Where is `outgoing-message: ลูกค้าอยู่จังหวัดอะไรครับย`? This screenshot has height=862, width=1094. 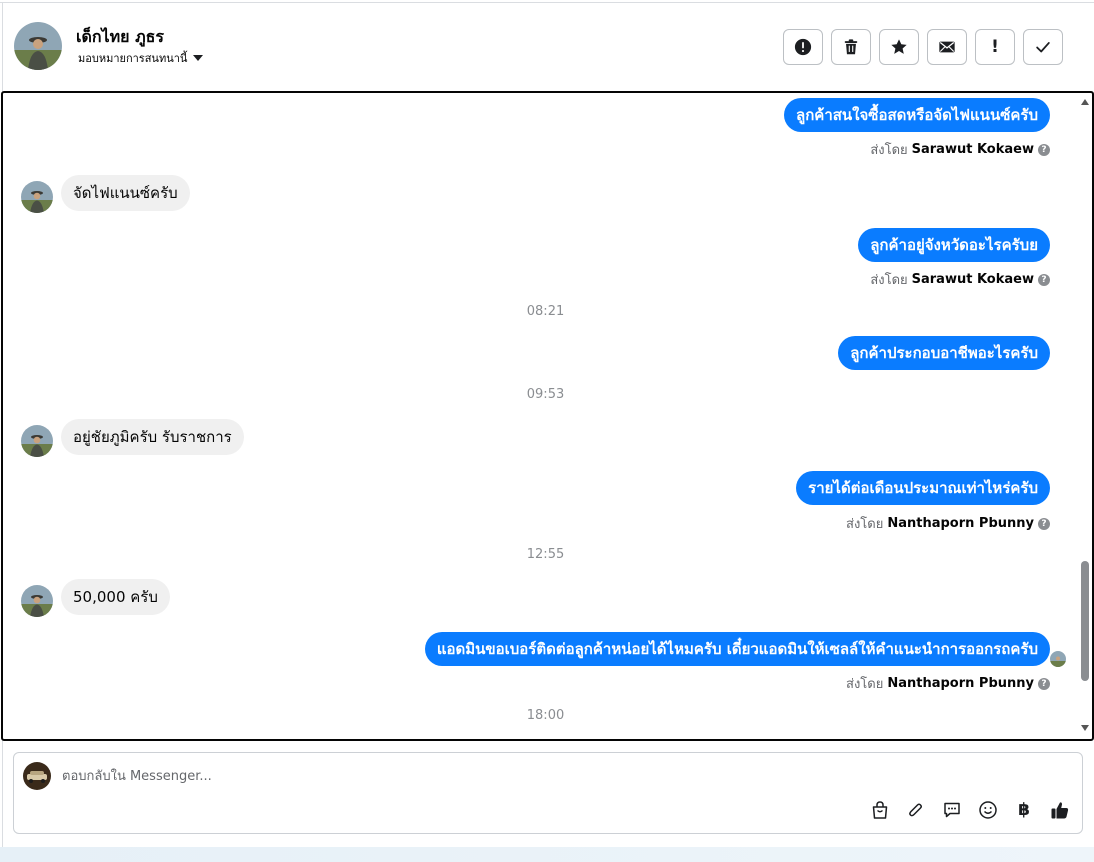
outgoing-message: ลูกค้าอยู่จังหวัดอะไรครับย is located at coordinates (954, 245).